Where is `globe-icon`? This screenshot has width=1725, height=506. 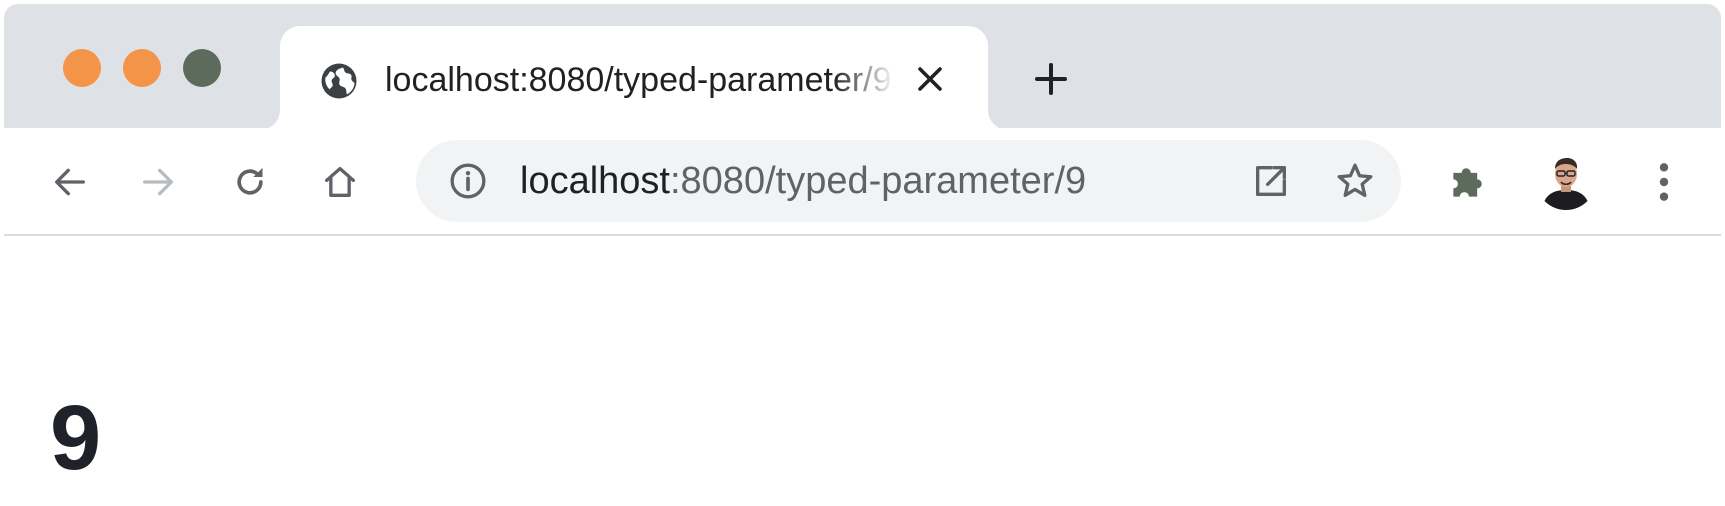 globe-icon is located at coordinates (339, 81).